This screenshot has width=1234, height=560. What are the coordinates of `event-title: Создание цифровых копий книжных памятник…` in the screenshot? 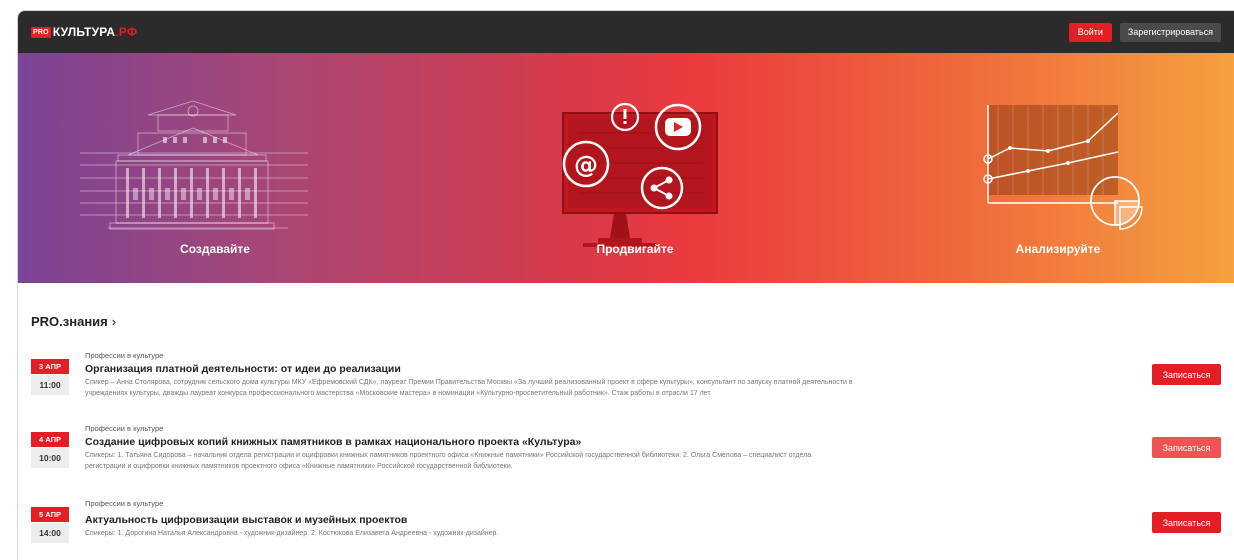 It's located at (560, 442).